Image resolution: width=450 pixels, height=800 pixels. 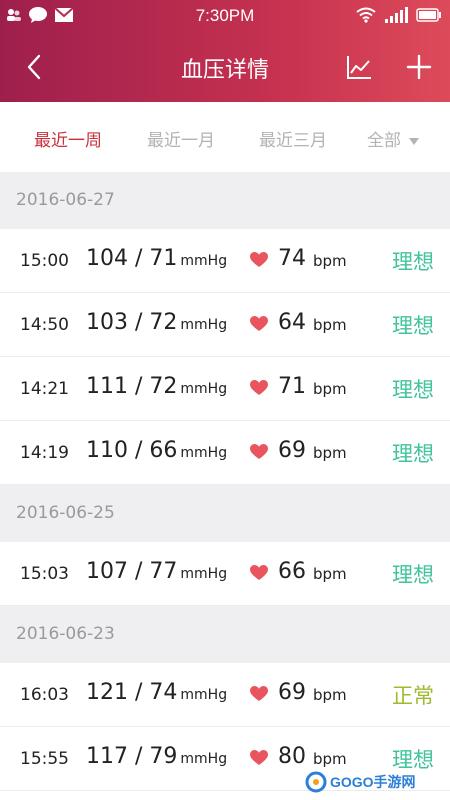 What do you see at coordinates (132, 571) in the screenshot?
I see `blood-pressure-text: 107 / 77` at bounding box center [132, 571].